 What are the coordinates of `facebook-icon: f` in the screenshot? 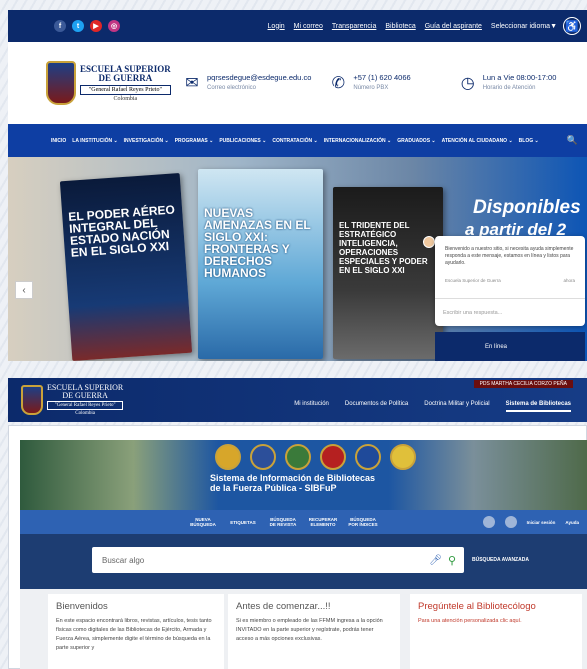 It's located at (60, 26).